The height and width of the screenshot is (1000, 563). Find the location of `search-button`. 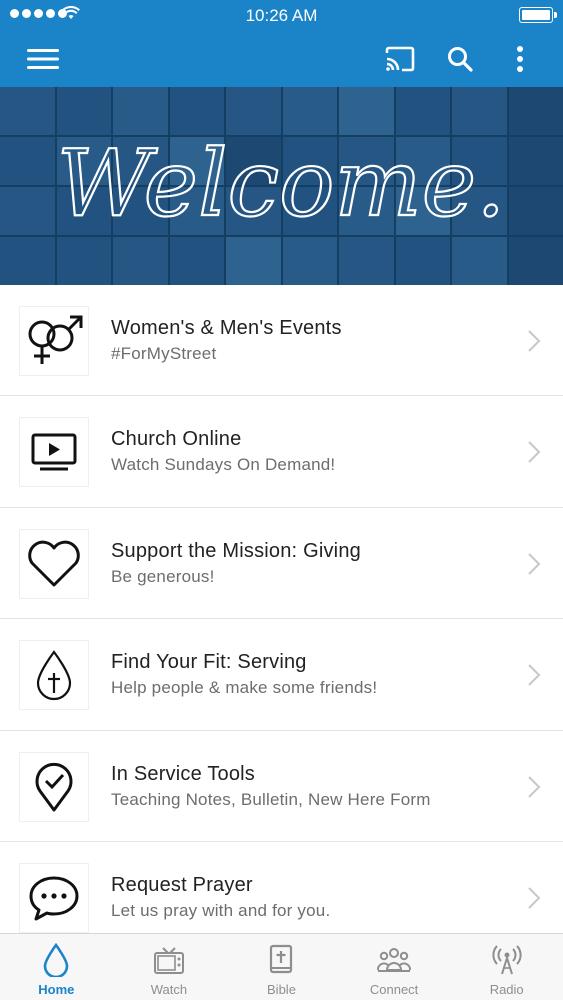

search-button is located at coordinates (460, 58).